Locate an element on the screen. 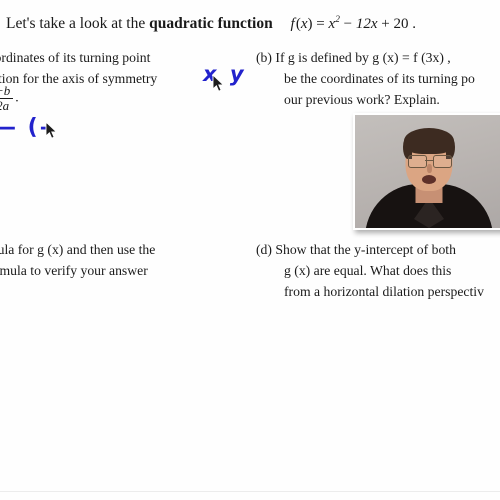  part-a-formula: −b 2a . is located at coordinates (9, 98).